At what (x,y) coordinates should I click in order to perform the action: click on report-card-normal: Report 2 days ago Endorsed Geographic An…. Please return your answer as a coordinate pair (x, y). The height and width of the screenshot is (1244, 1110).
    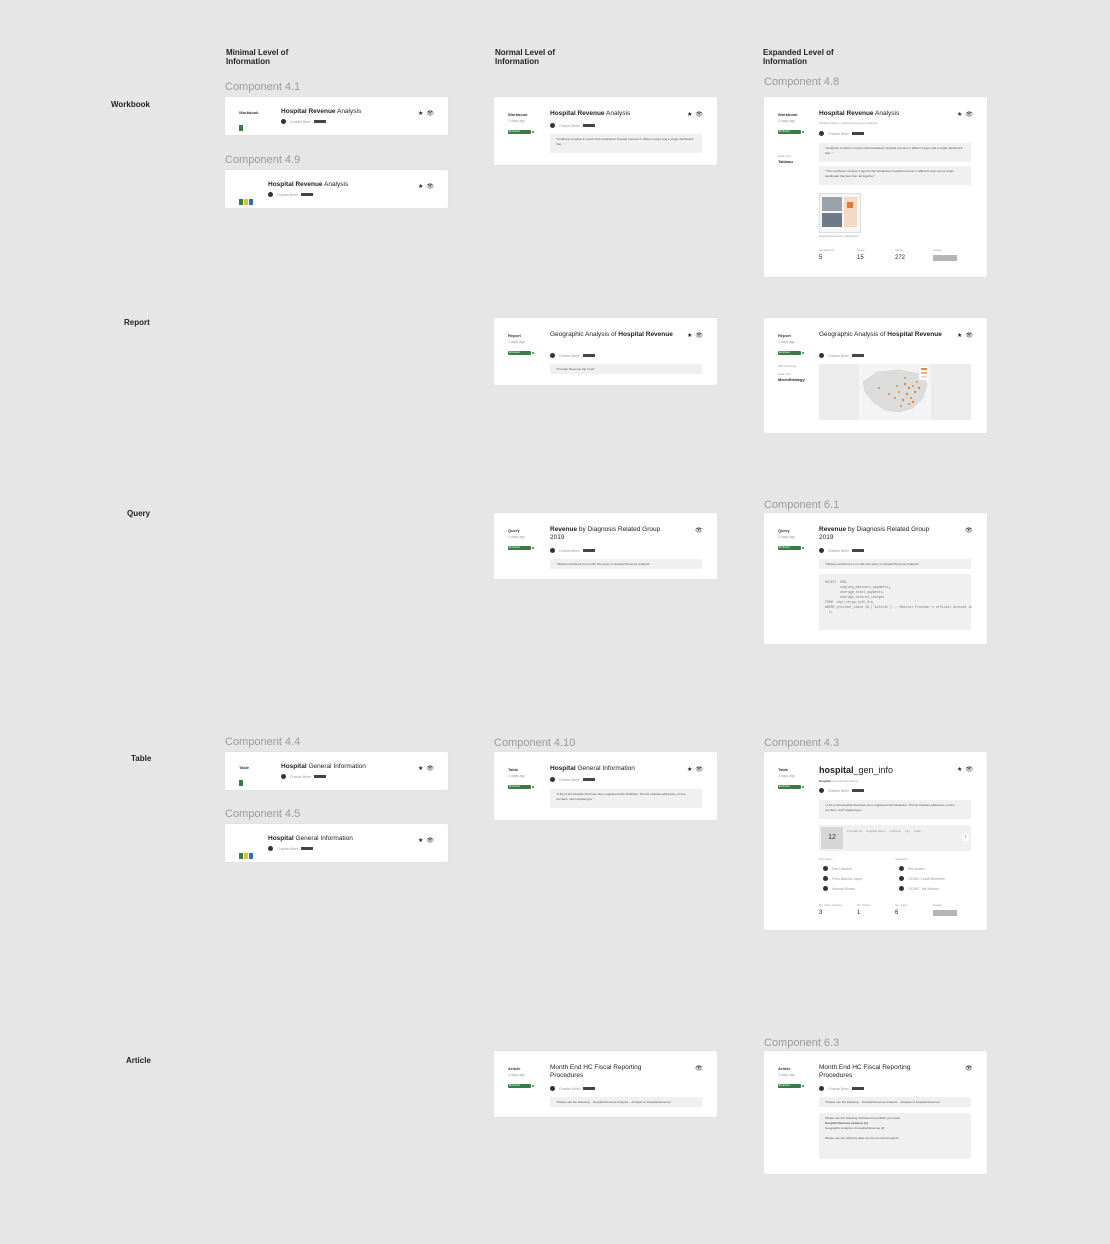
    Looking at the image, I should click on (605, 351).